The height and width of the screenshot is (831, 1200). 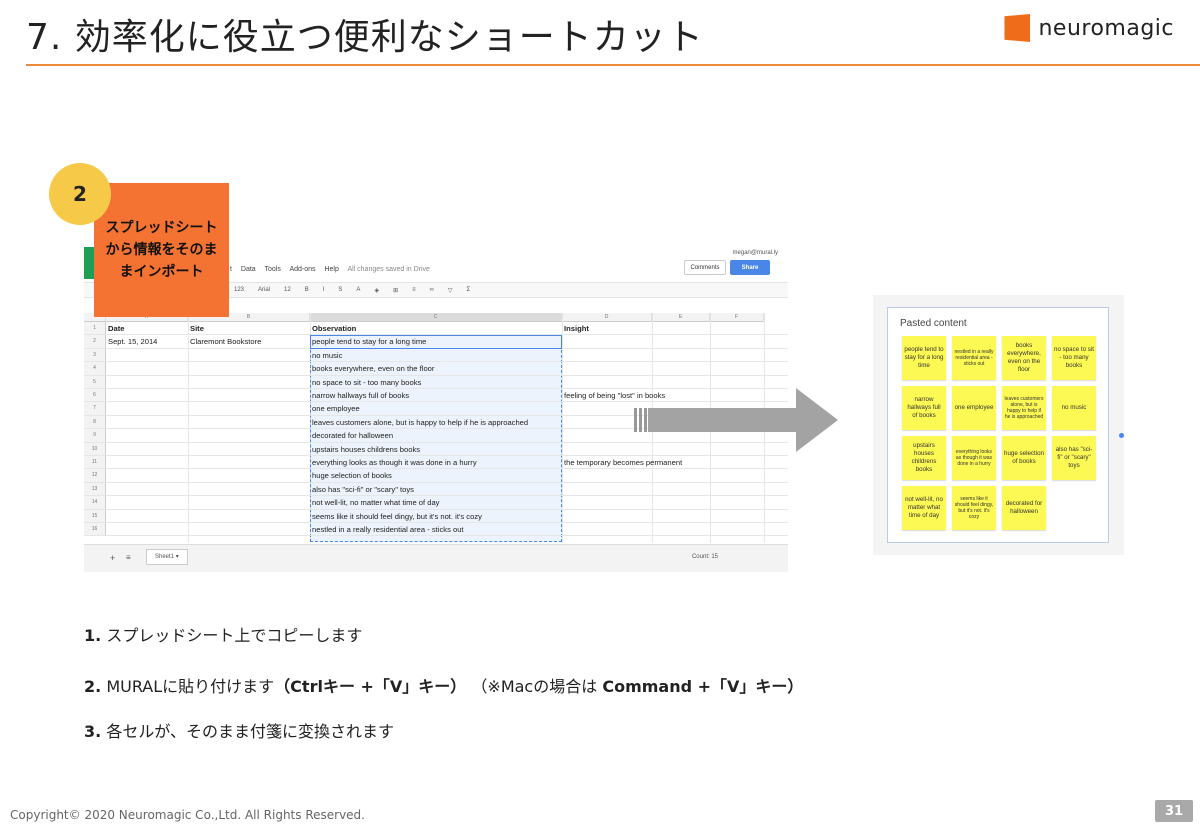 I want to click on bold-icon: B, so click(x=307, y=290).